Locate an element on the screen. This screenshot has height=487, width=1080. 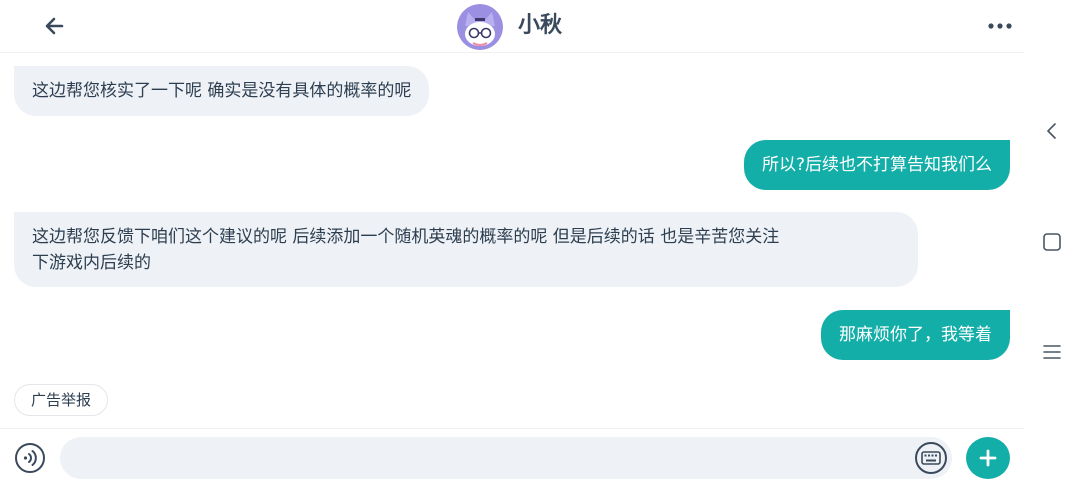
arrow-left-icon is located at coordinates (54, 26).